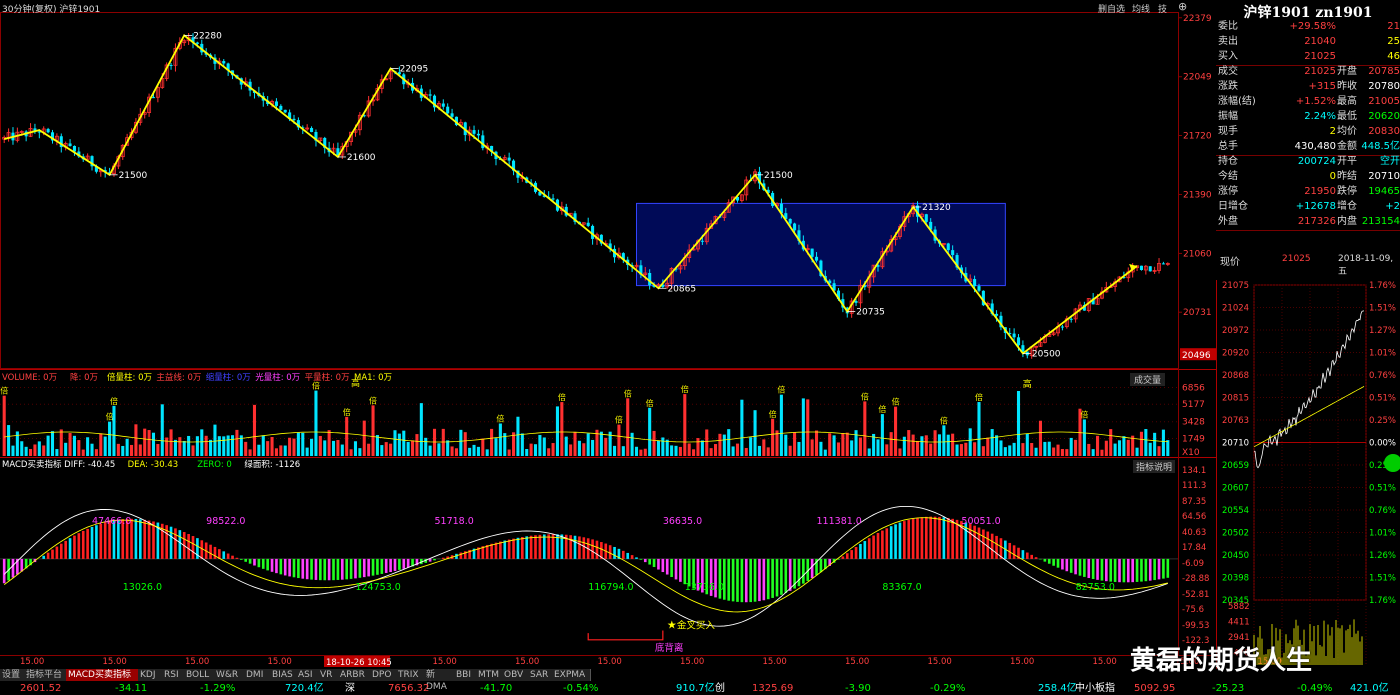 The width and height of the screenshot is (1400, 695). Describe the element at coordinates (465, 675) in the screenshot. I see `tab-15: BBI` at that location.